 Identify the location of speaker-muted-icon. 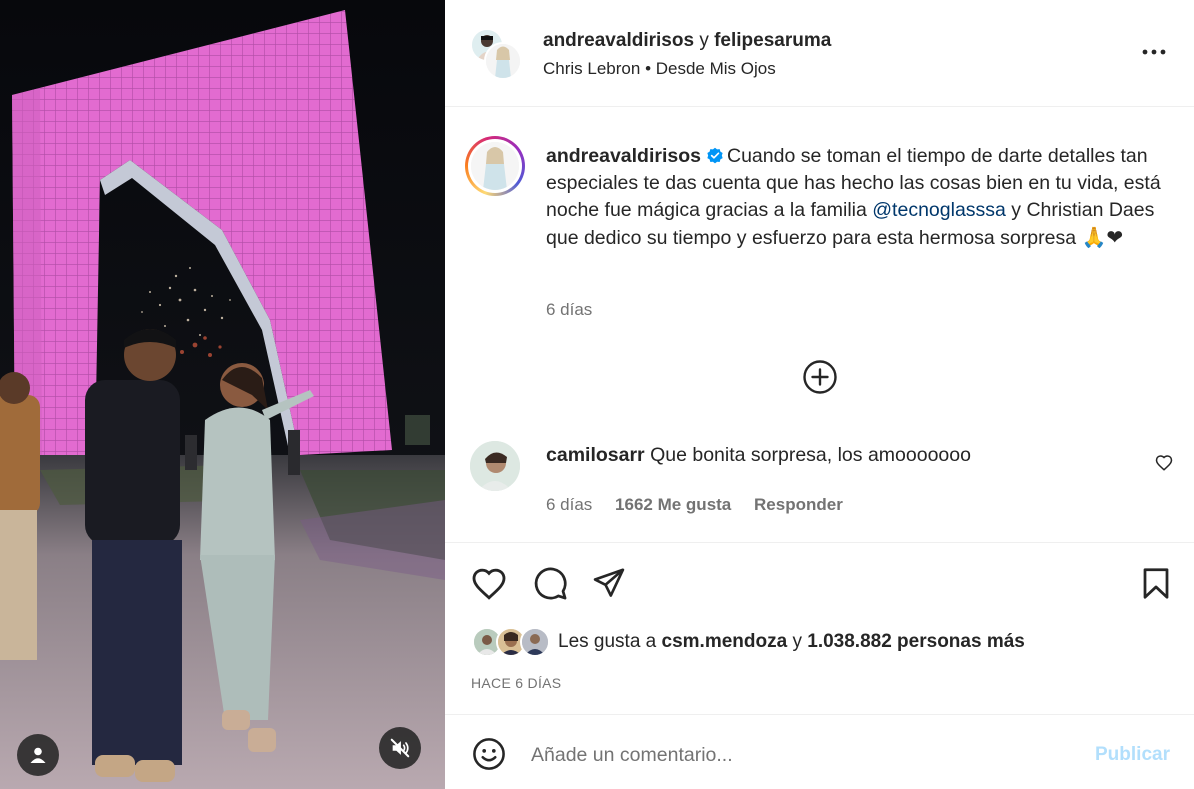
(400, 748).